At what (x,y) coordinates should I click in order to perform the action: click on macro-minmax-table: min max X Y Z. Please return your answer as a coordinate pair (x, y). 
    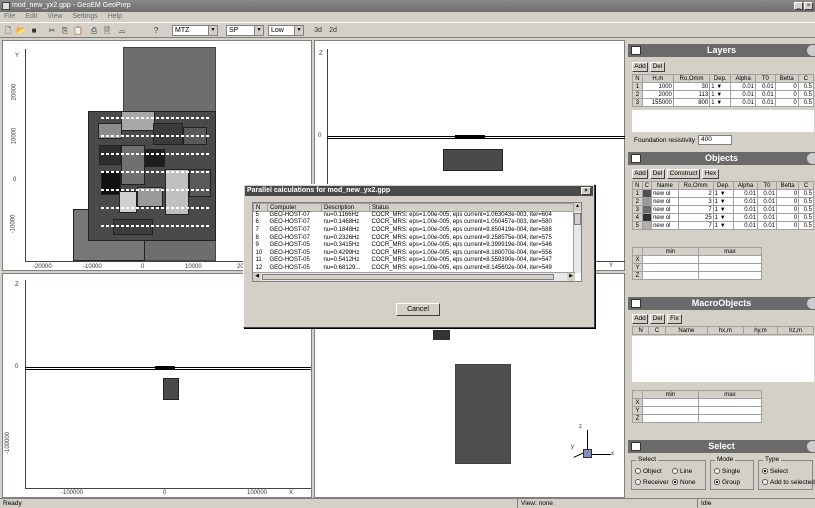
    Looking at the image, I should click on (697, 406).